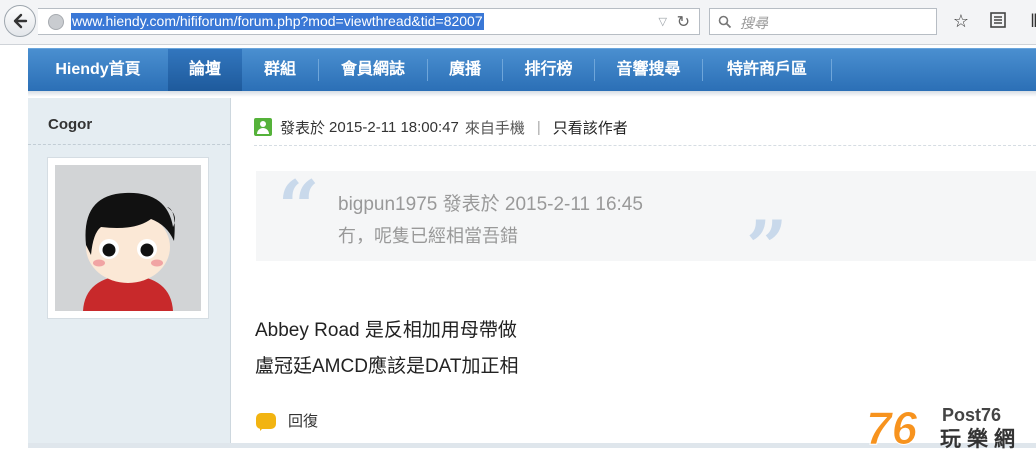 This screenshot has height=455, width=1036. Describe the element at coordinates (303, 421) in the screenshot. I see `reply-label: 回復` at that location.